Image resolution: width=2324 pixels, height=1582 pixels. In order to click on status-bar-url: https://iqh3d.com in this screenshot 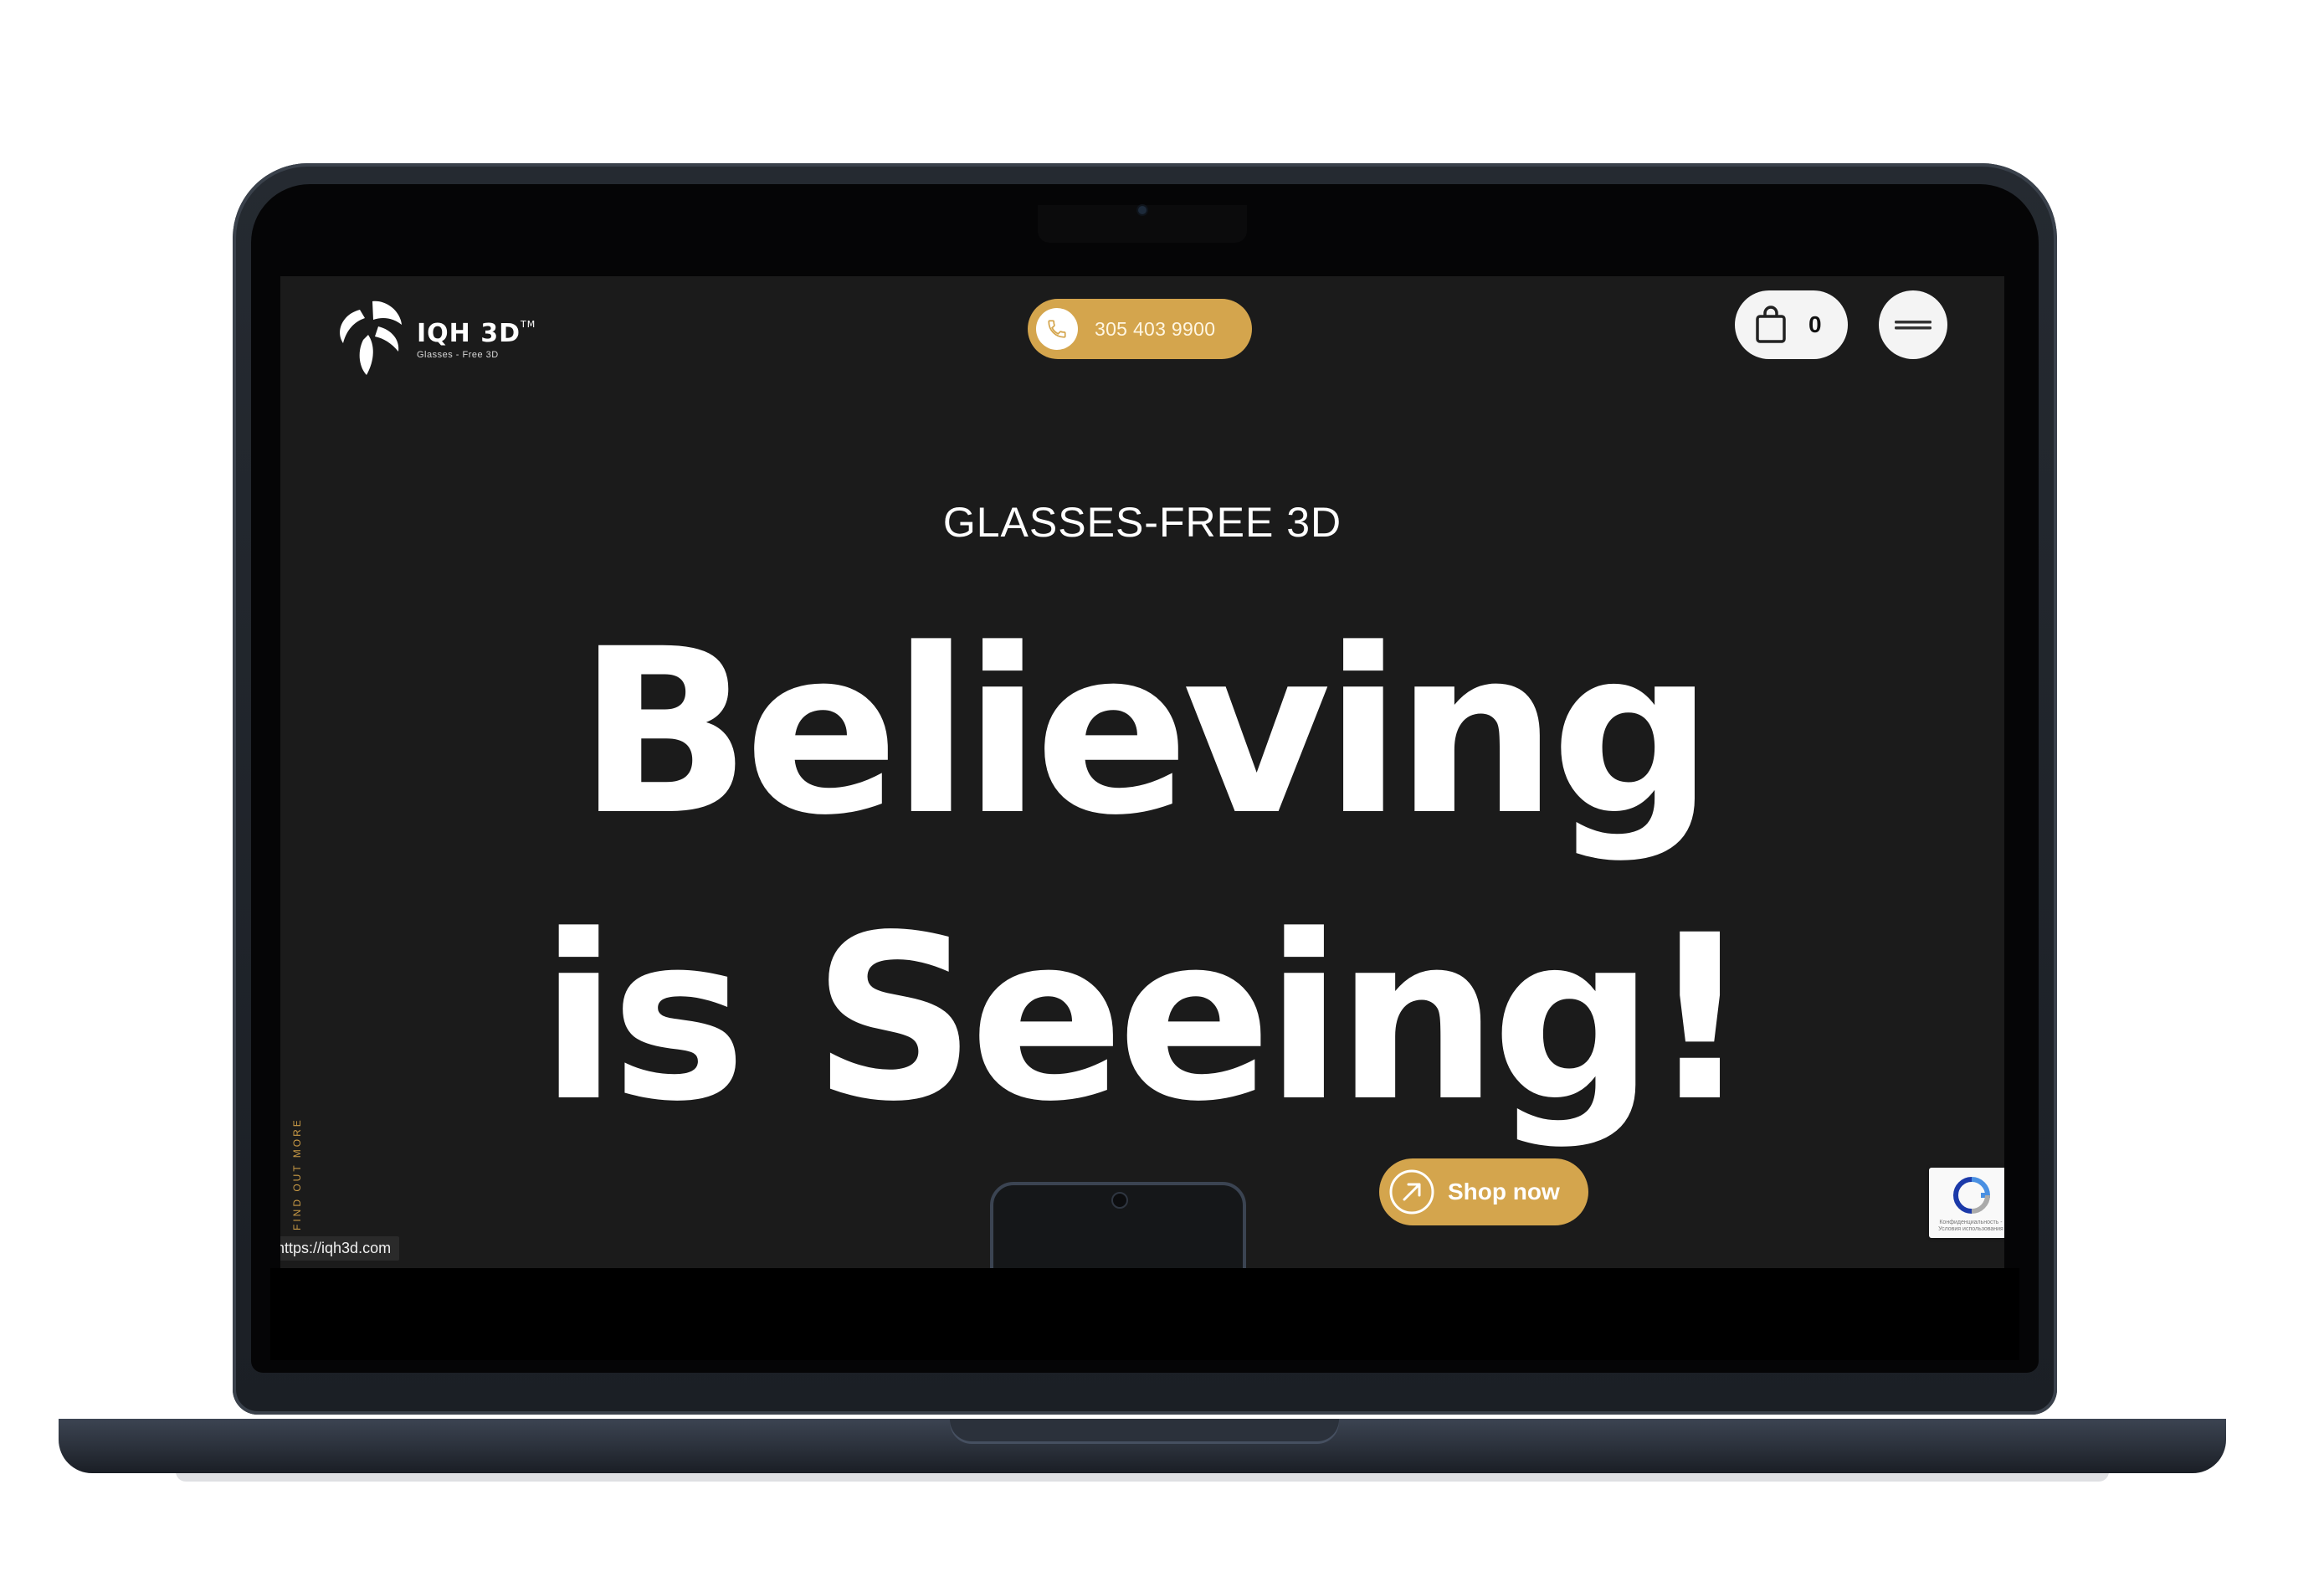, I will do `click(340, 1248)`.